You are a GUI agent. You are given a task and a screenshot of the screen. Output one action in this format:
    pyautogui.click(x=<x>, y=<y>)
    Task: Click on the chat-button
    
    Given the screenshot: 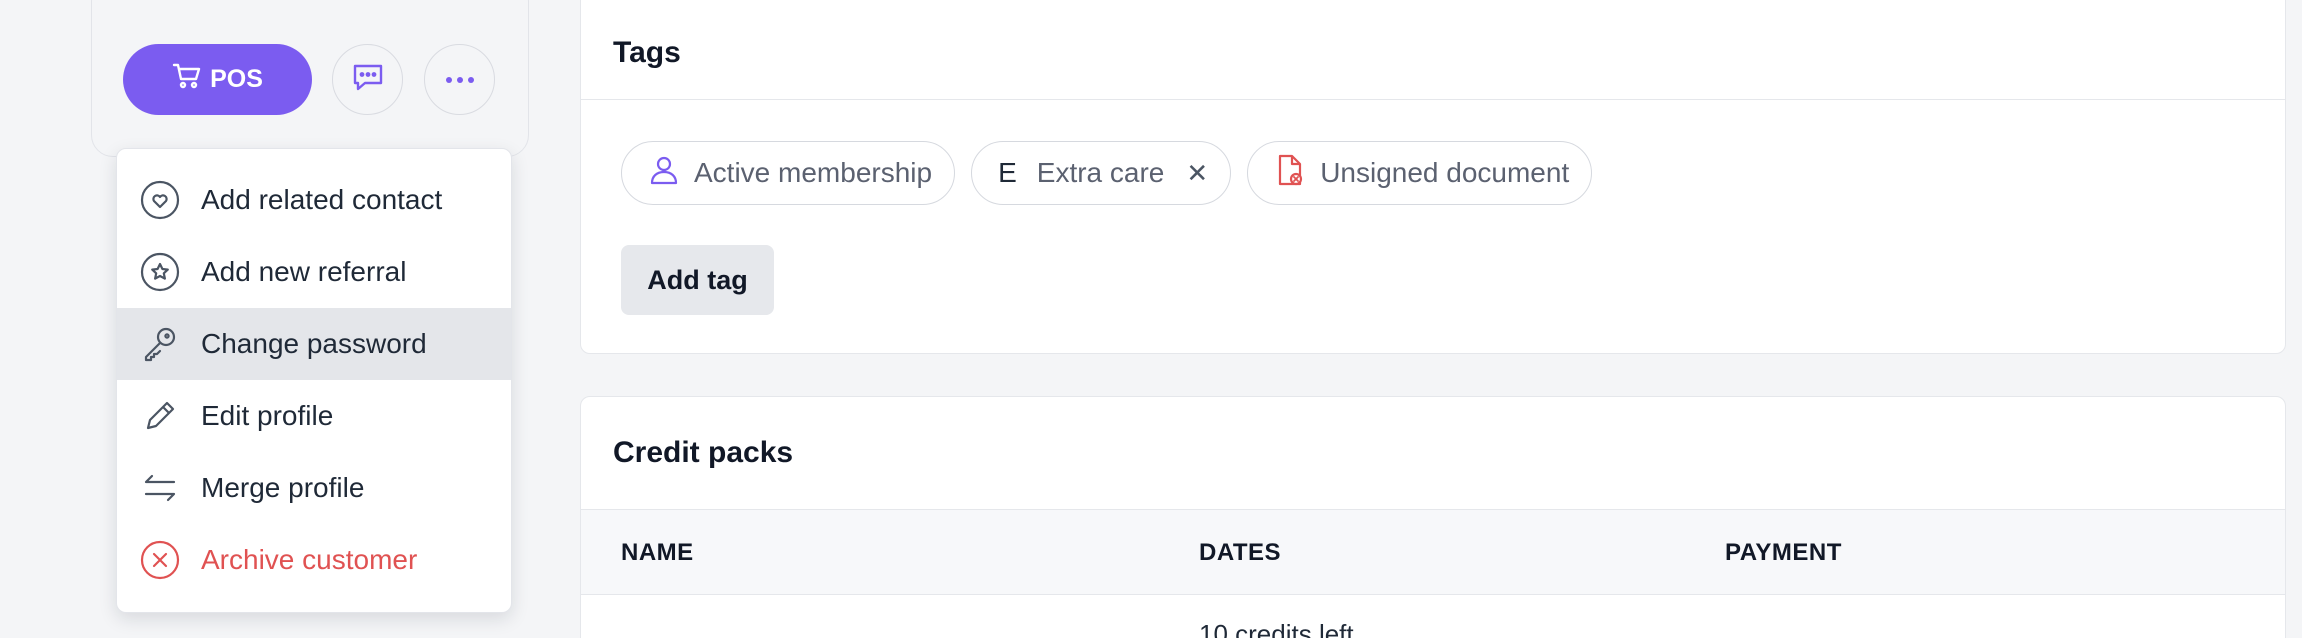 What is the action you would take?
    pyautogui.click(x=367, y=79)
    